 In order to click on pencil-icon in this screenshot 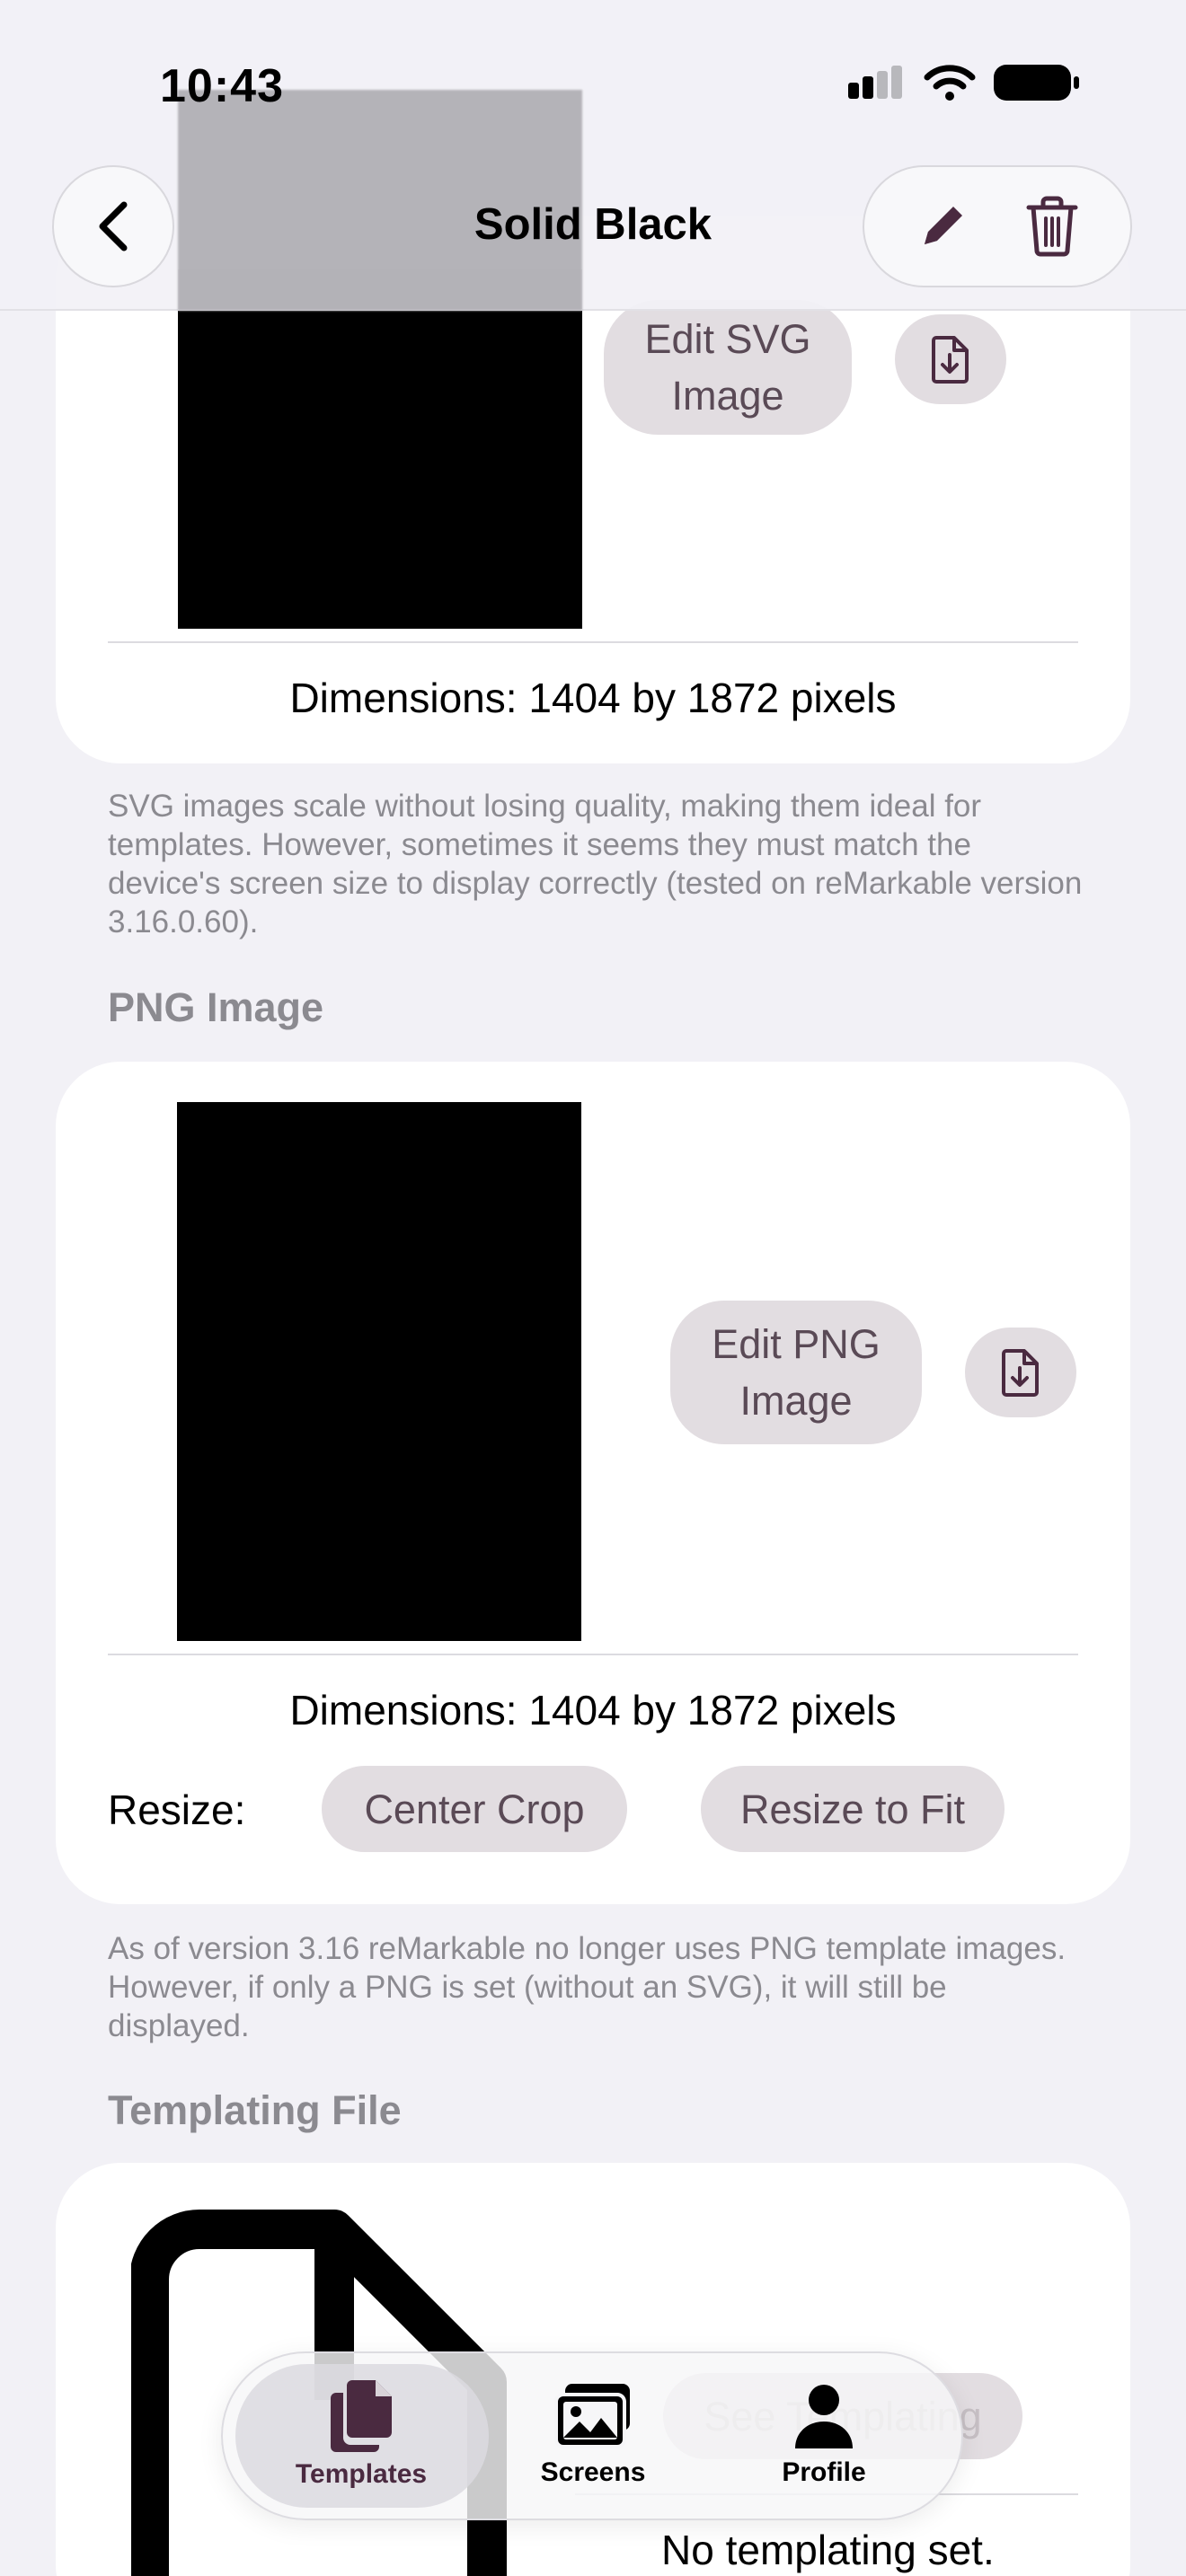, I will do `click(943, 225)`.